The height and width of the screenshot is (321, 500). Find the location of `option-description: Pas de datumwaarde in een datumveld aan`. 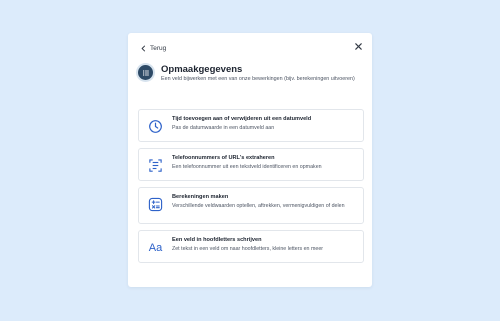

option-description: Pas de datumwaarde in een datumveld aan is located at coordinates (223, 128).